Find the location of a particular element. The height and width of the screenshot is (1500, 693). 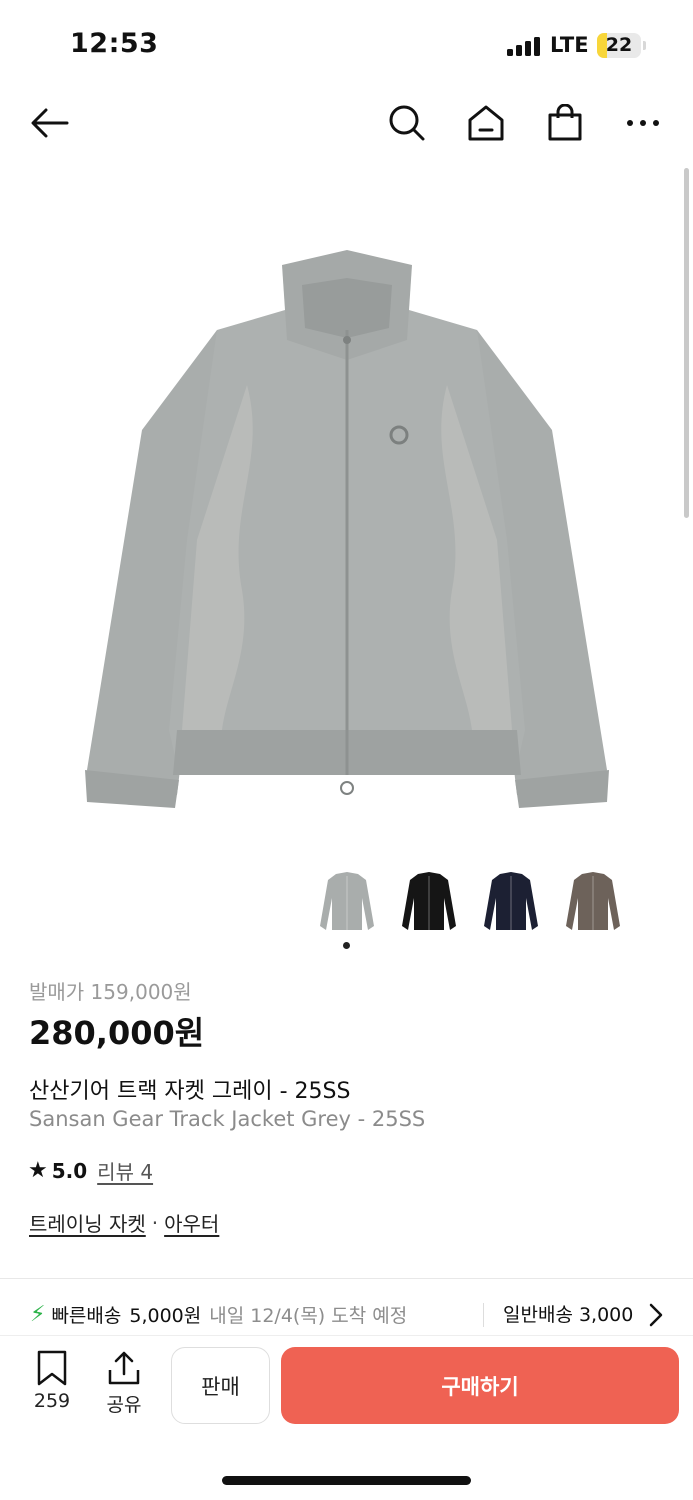

search-icon is located at coordinates (407, 123).